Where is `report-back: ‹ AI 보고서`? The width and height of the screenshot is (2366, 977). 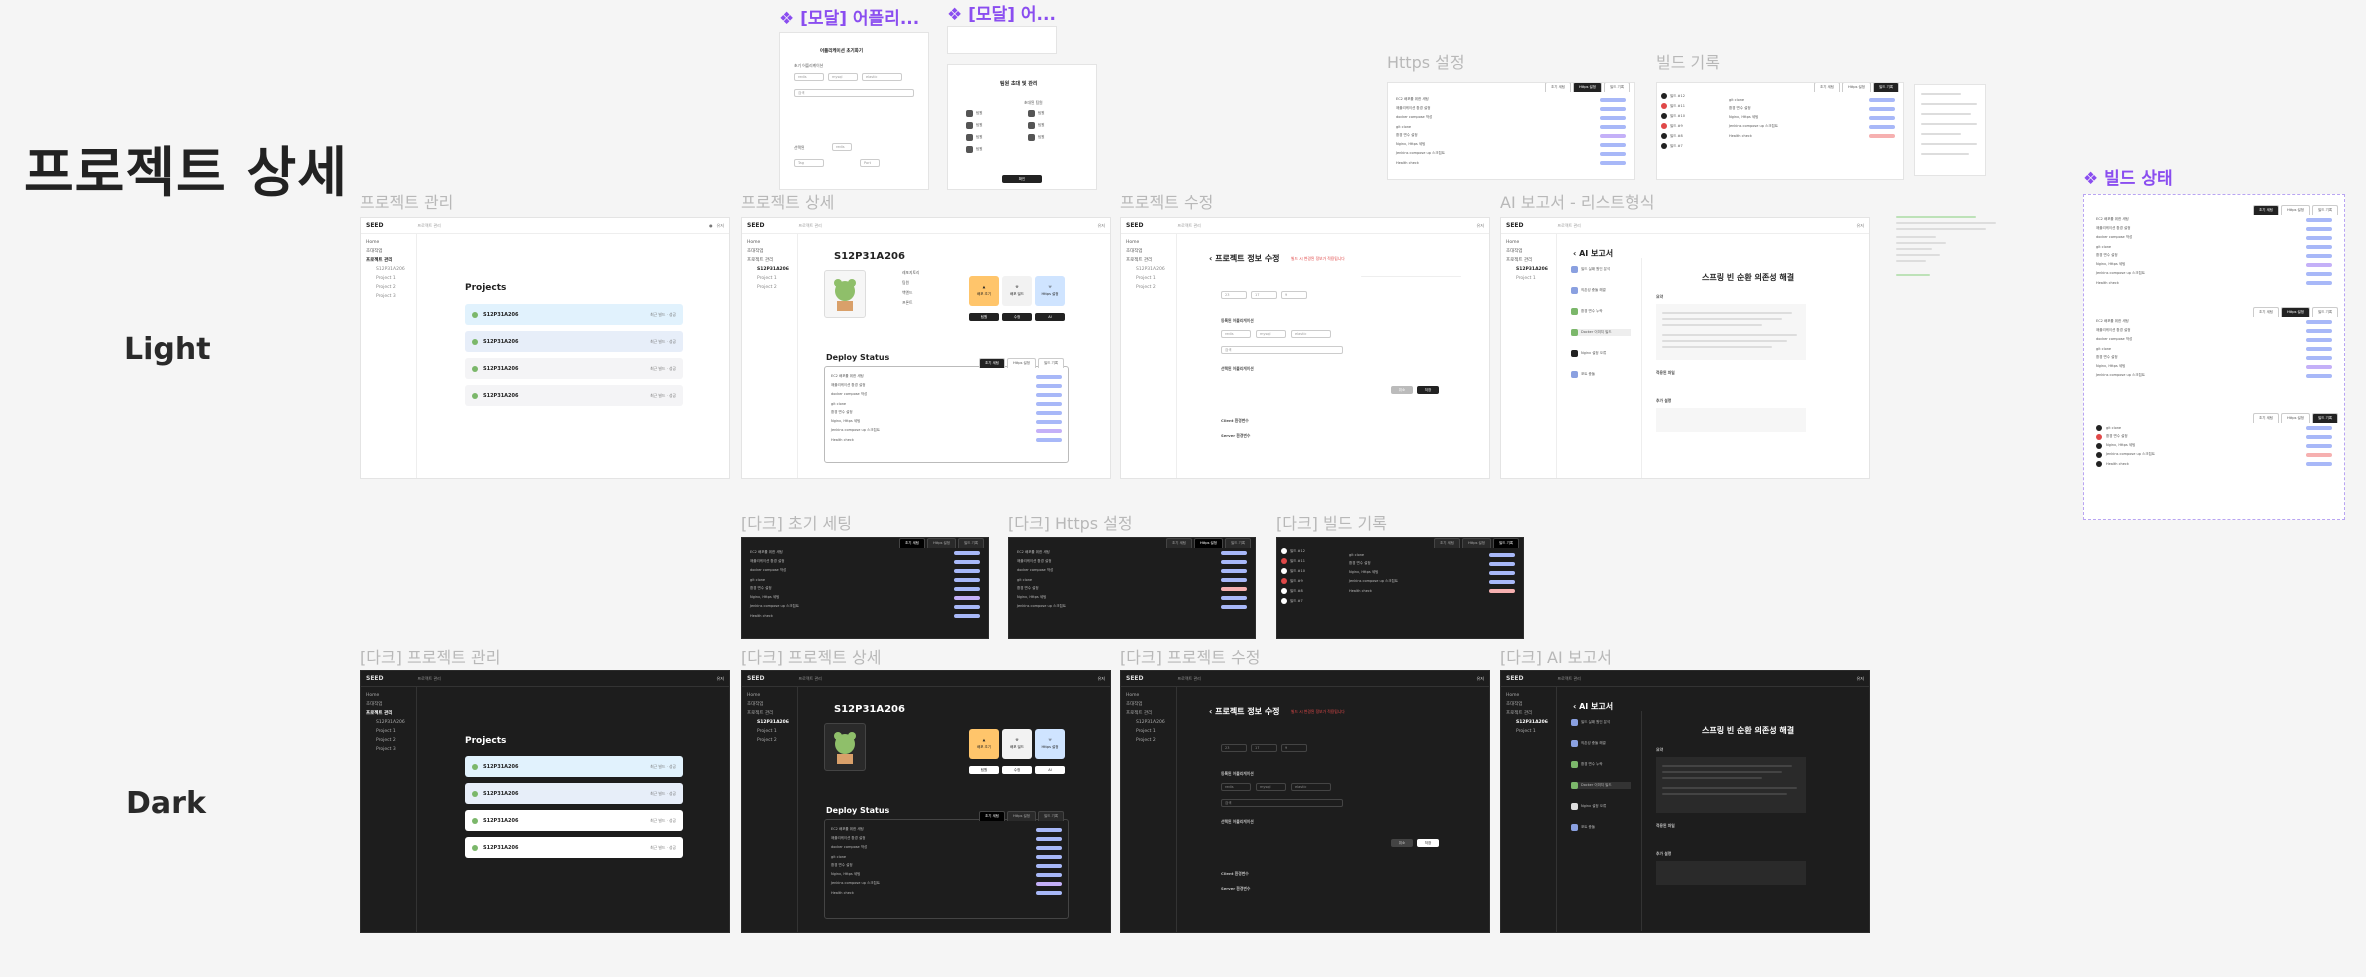 report-back: ‹ AI 보고서 is located at coordinates (1593, 253).